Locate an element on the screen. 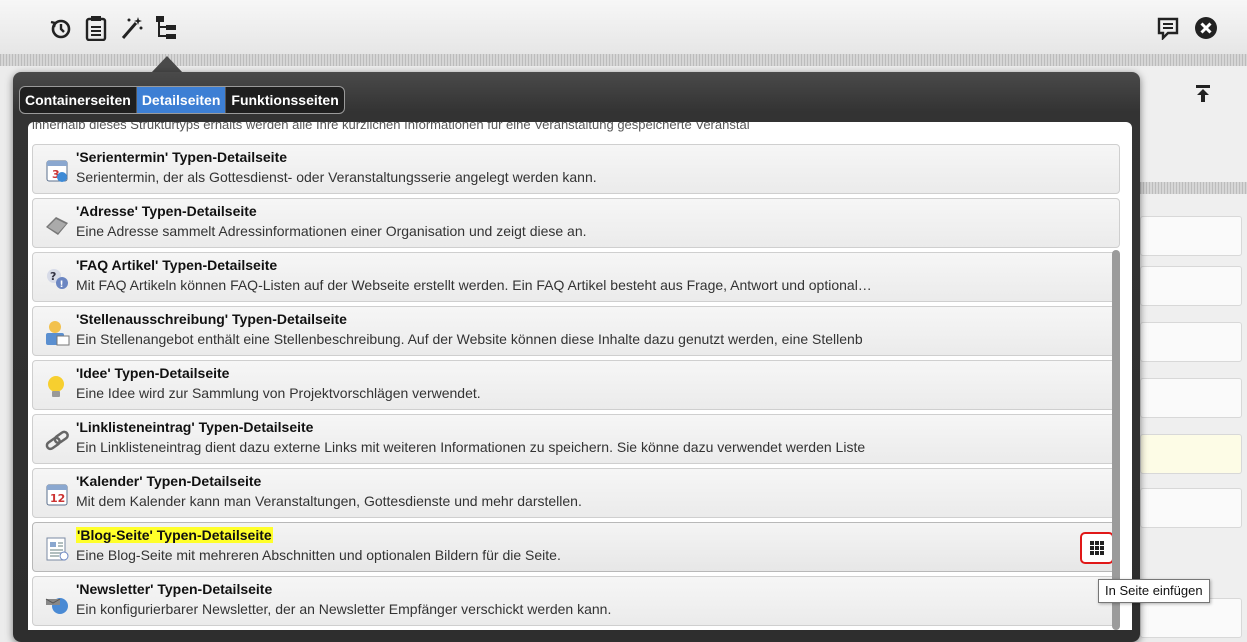  lightbulb-icon is located at coordinates (57, 387).